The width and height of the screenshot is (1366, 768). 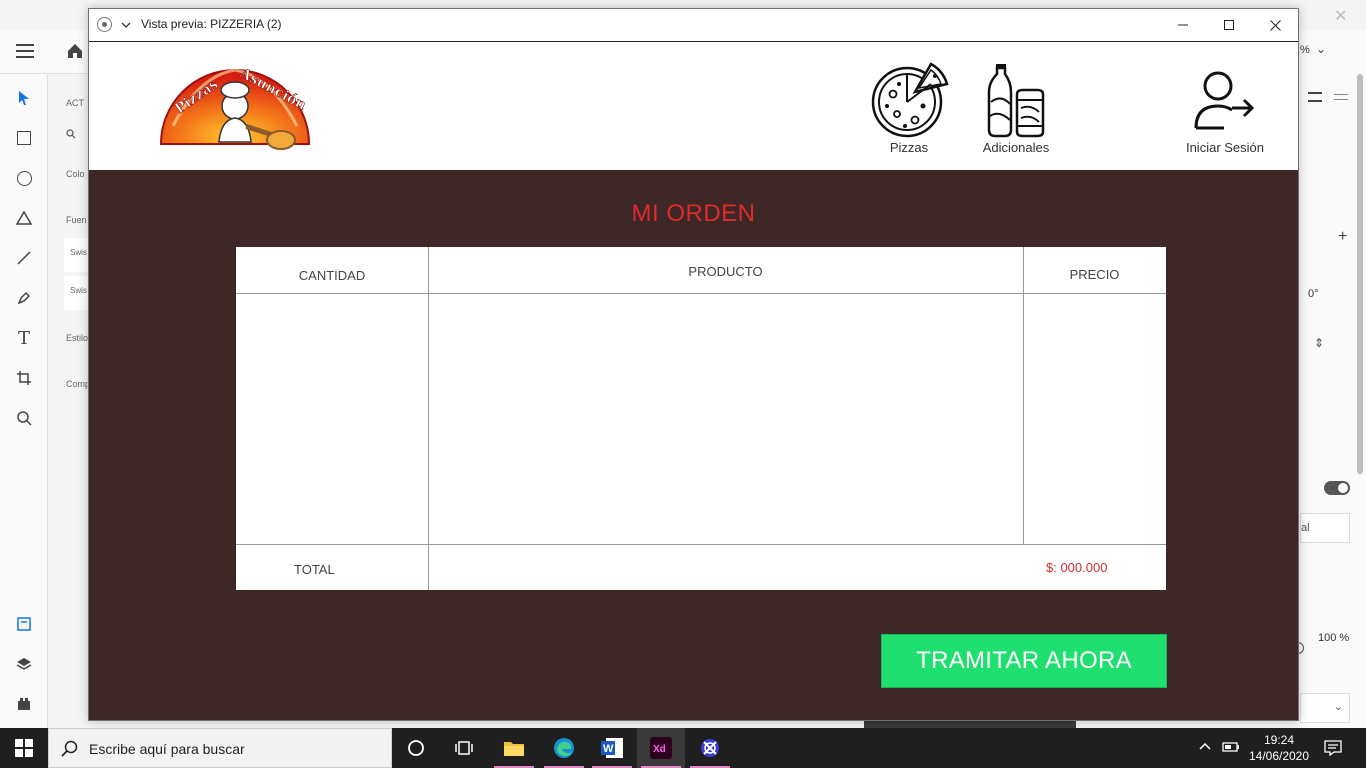 I want to click on maximize-button, so click(x=1229, y=25).